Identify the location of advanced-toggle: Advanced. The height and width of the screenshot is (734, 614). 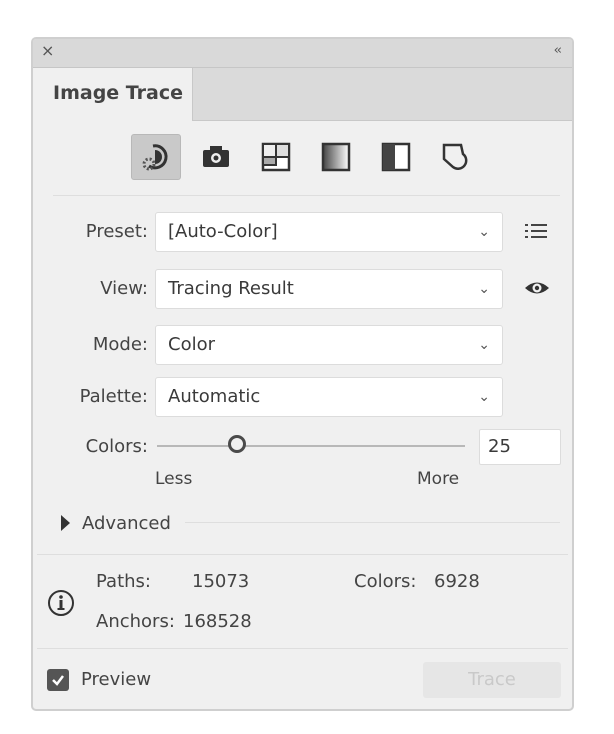
(116, 523).